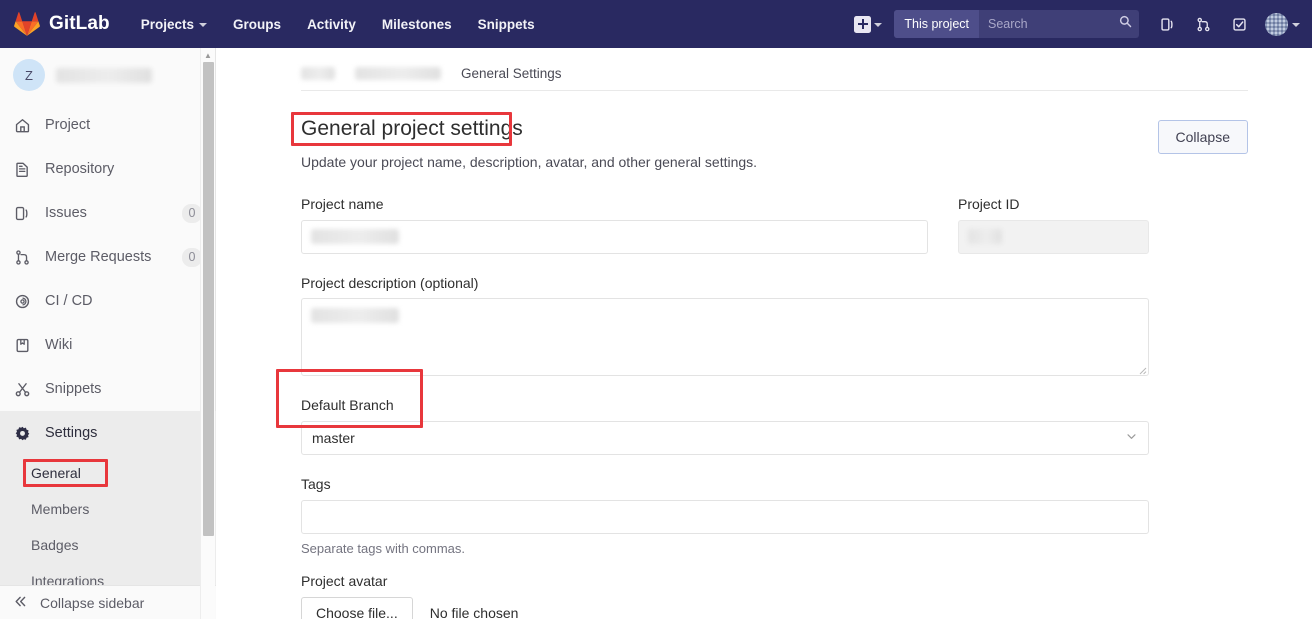 This screenshot has height=619, width=1312. What do you see at coordinates (73, 389) in the screenshot?
I see `sidebar-item-snippets-label: Snippets` at bounding box center [73, 389].